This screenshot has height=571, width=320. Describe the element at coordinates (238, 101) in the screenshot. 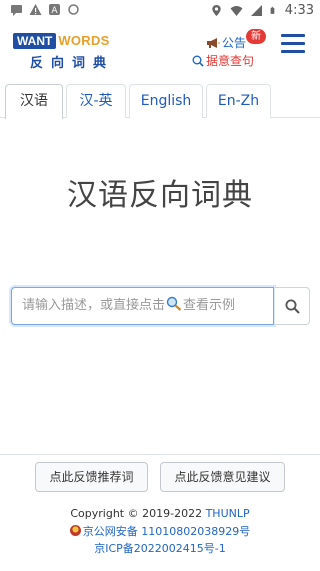

I see `tab-english-chinese: En-Zh` at that location.